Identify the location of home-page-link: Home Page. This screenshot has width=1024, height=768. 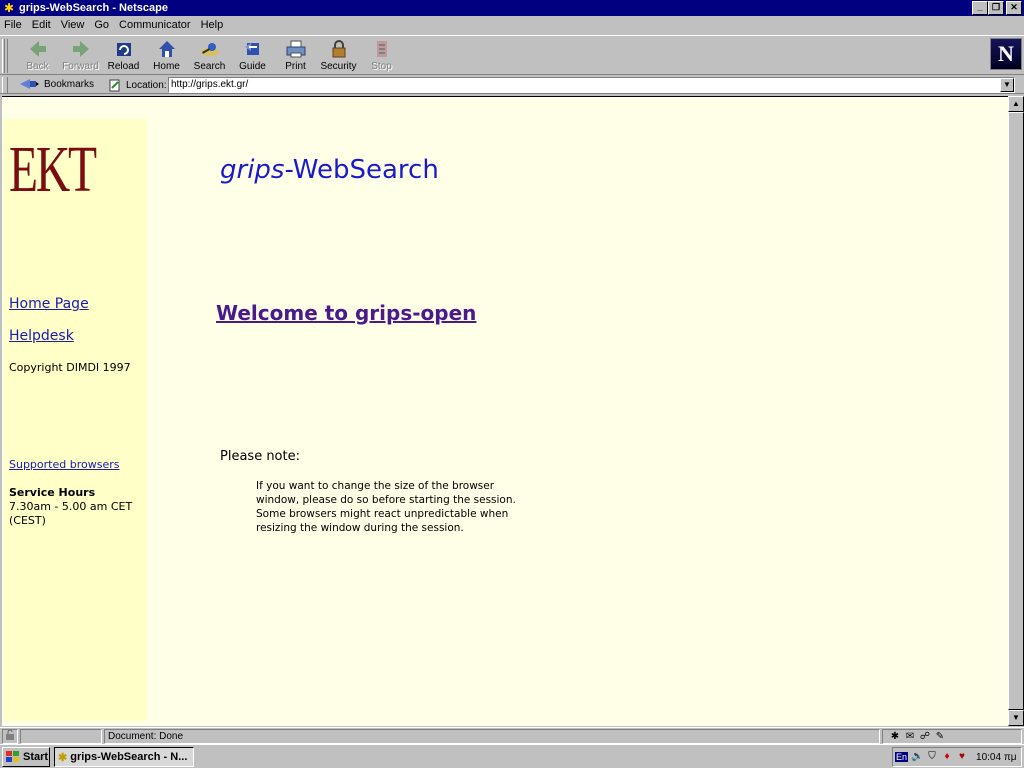
(49, 304).